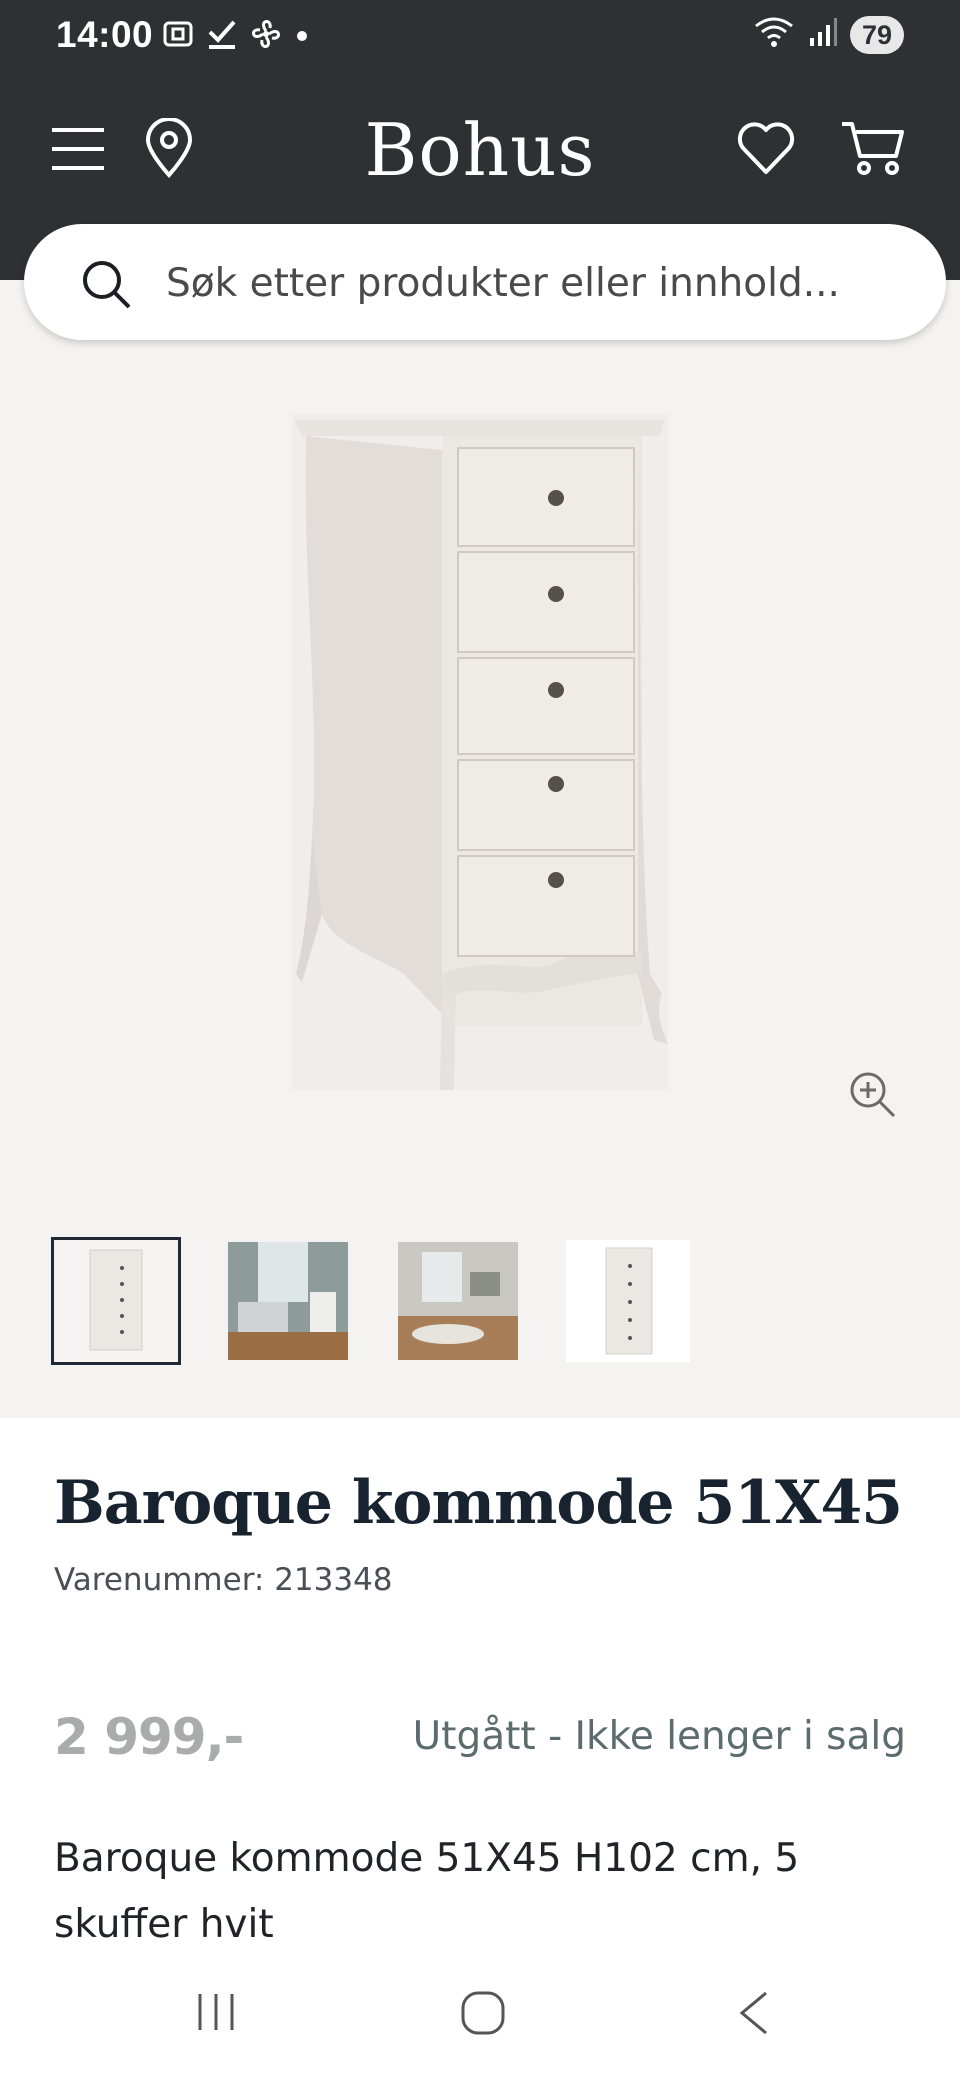 The image size is (960, 2080). What do you see at coordinates (823, 34) in the screenshot?
I see `signal-icon` at bounding box center [823, 34].